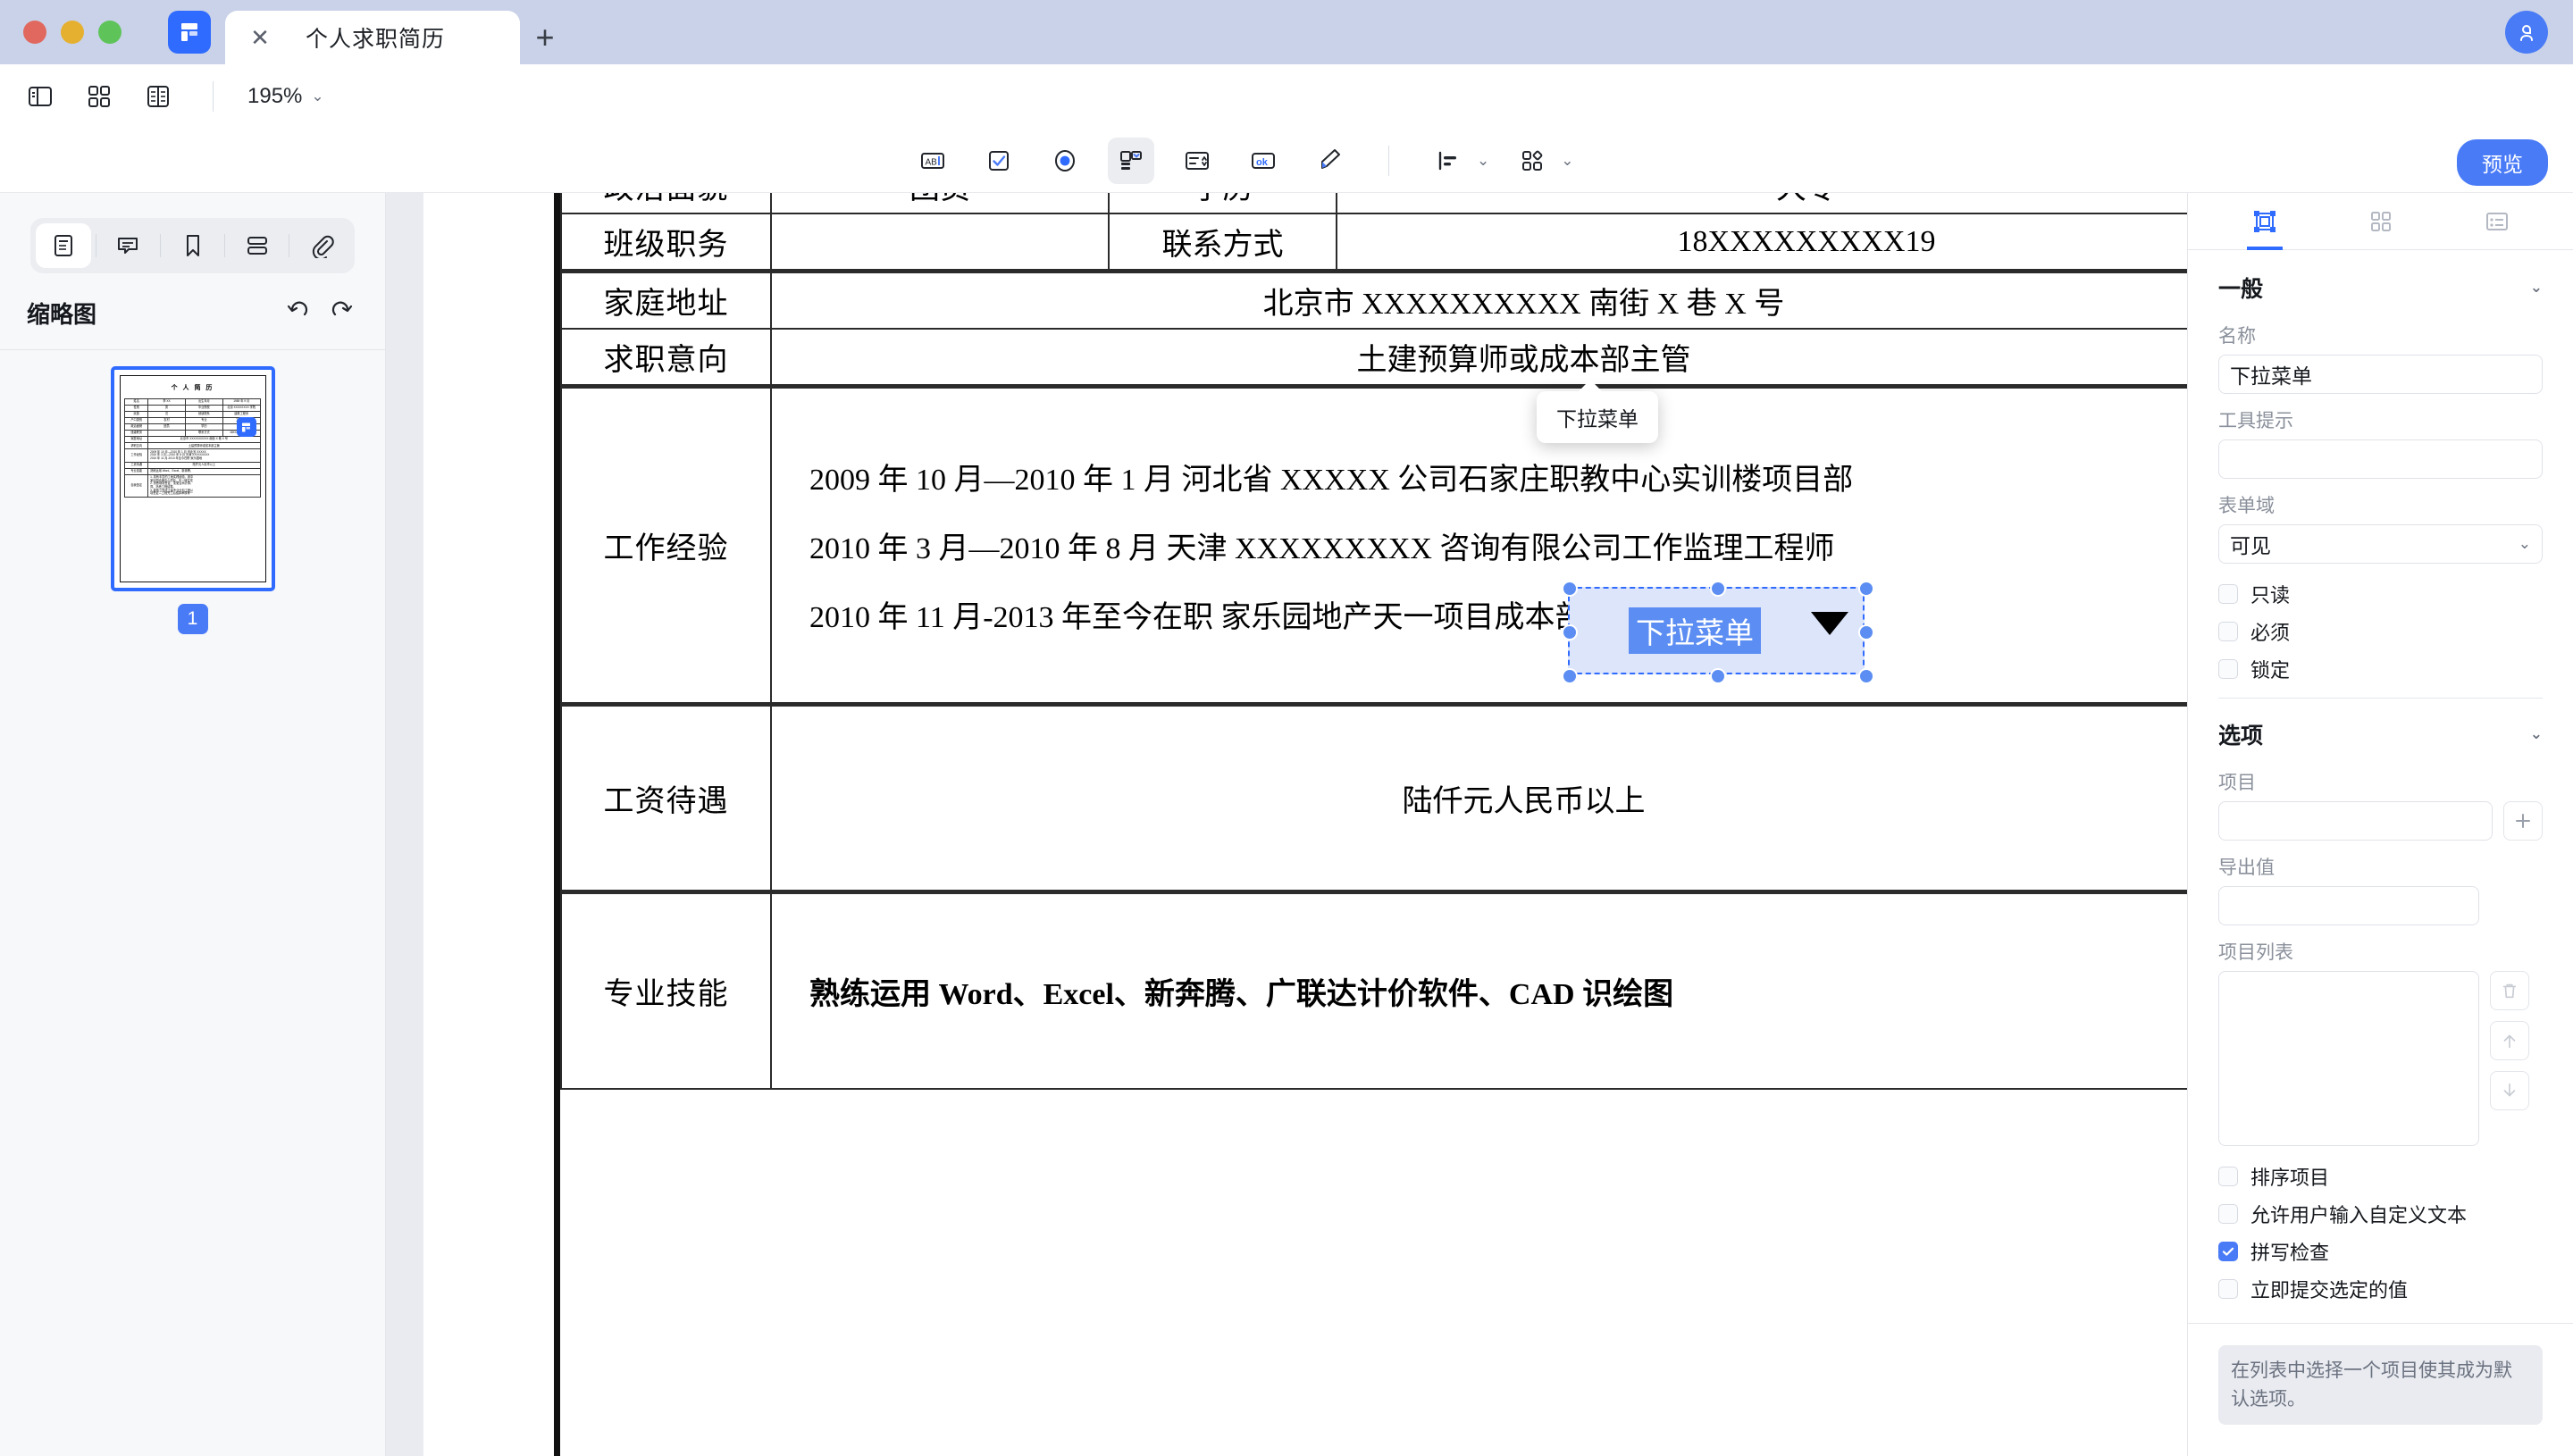  Describe the element at coordinates (158, 96) in the screenshot. I see `page-layout-icon` at that location.